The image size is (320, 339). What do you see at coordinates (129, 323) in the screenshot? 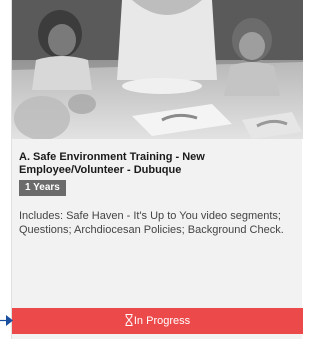
I see `hourglass-icon` at bounding box center [129, 323].